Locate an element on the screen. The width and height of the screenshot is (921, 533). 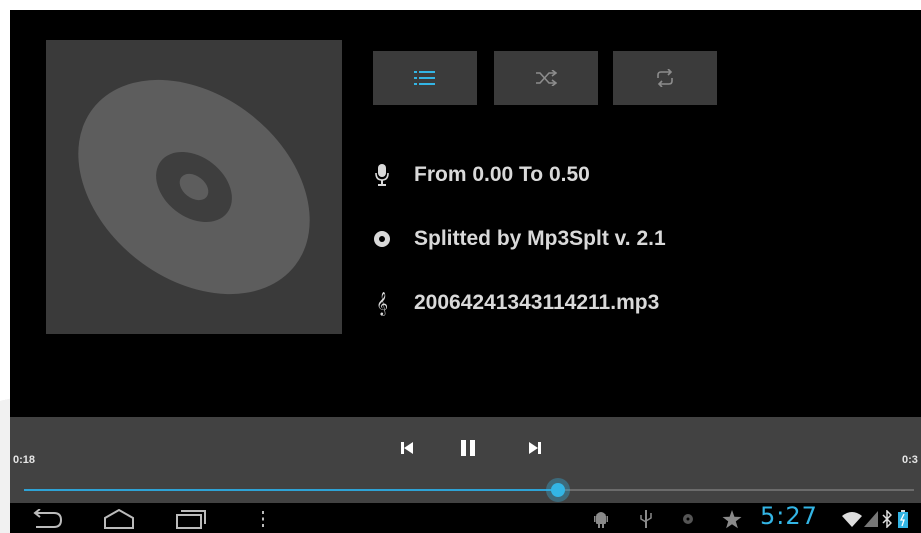
repeat-button is located at coordinates (665, 78).